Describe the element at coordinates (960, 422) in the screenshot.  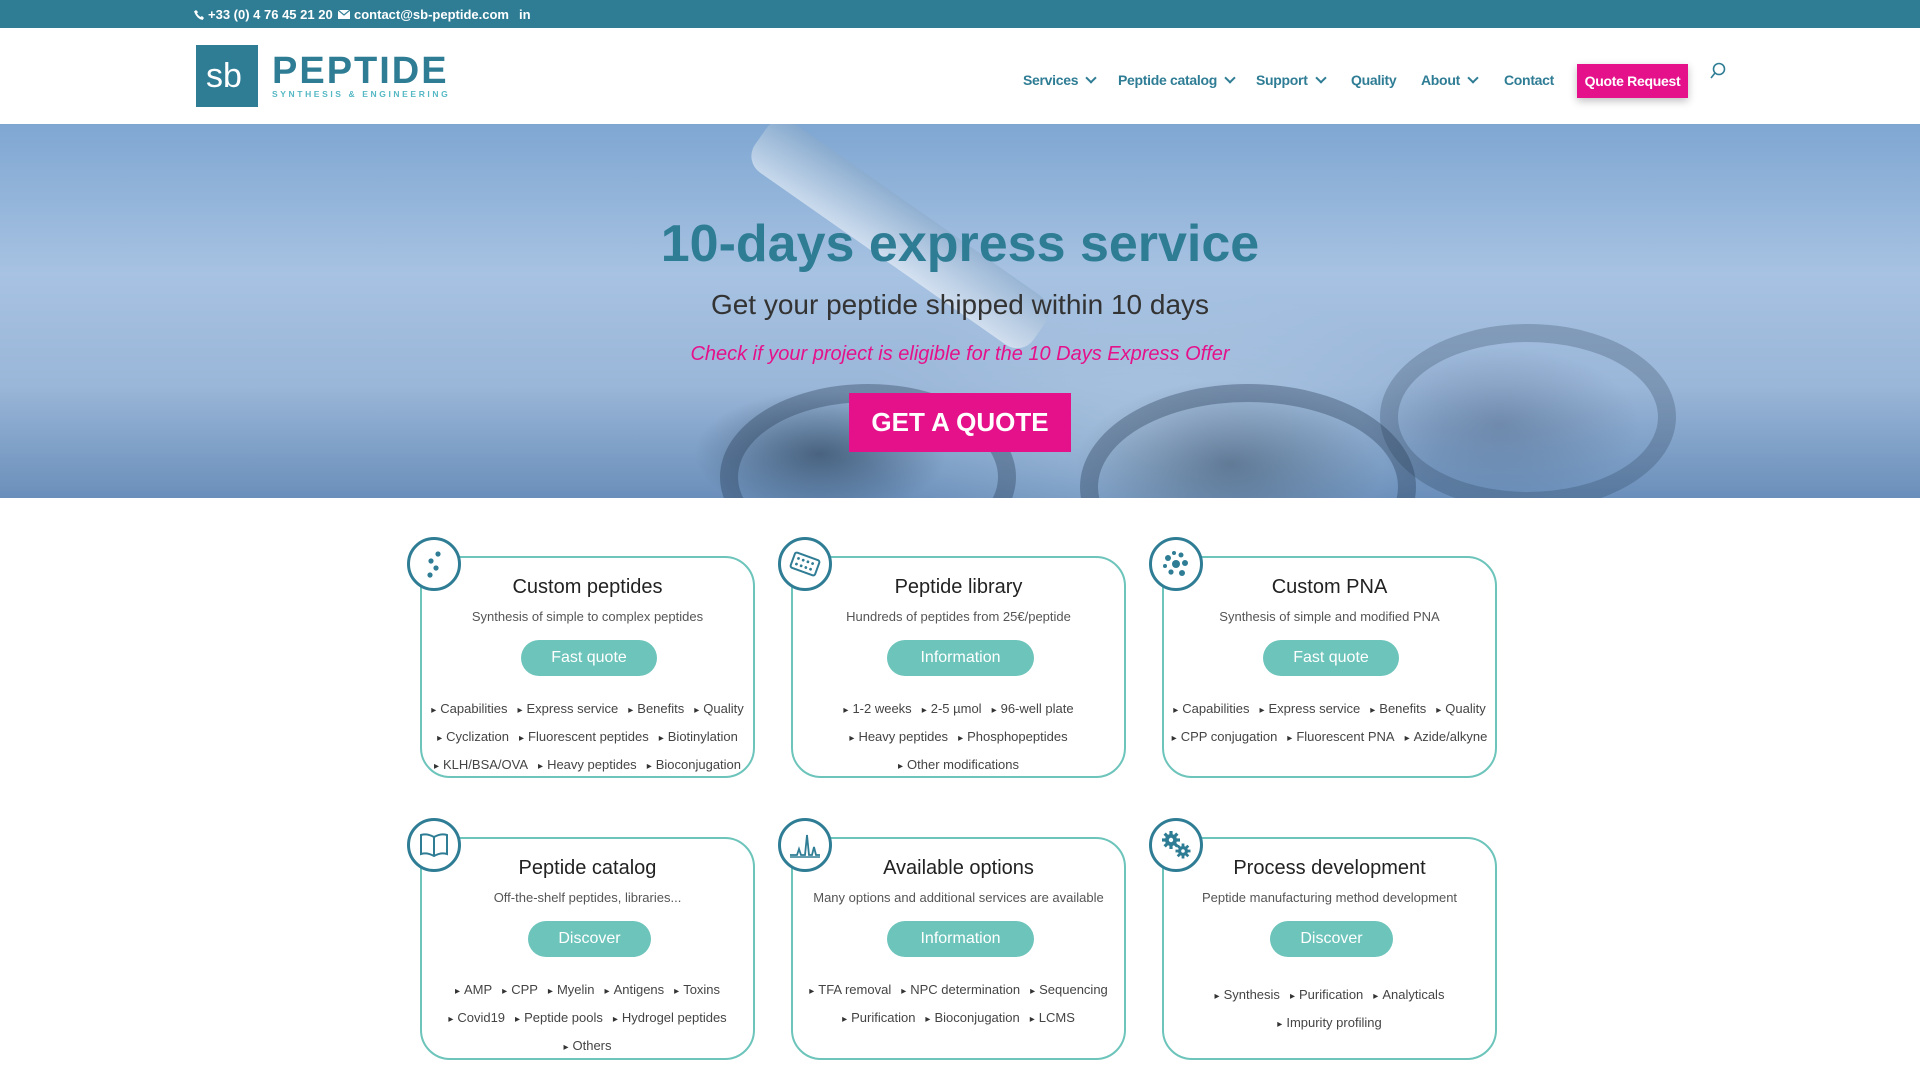
I see `get-a-quote-button: GET A QUOTE` at that location.